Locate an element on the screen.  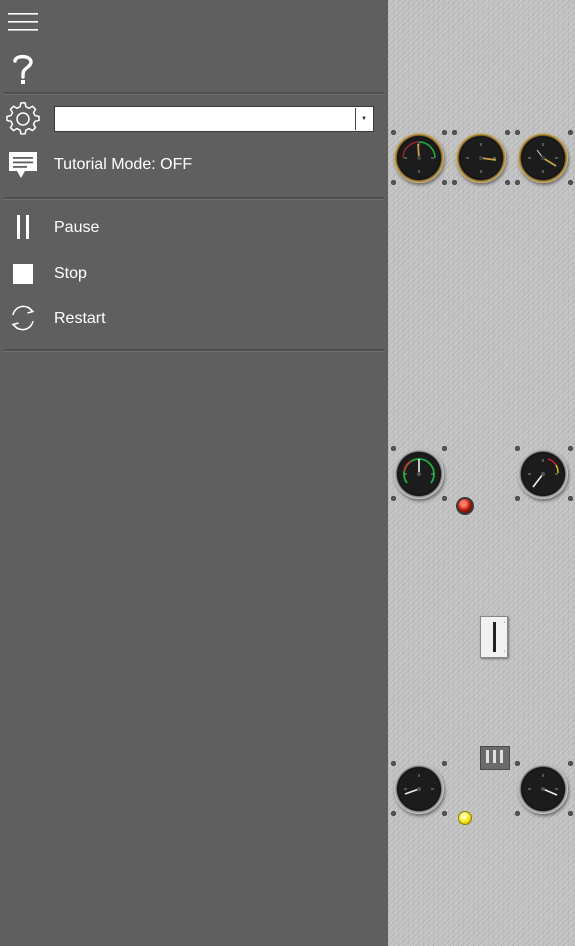
menu-icon is located at coordinates (23, 22).